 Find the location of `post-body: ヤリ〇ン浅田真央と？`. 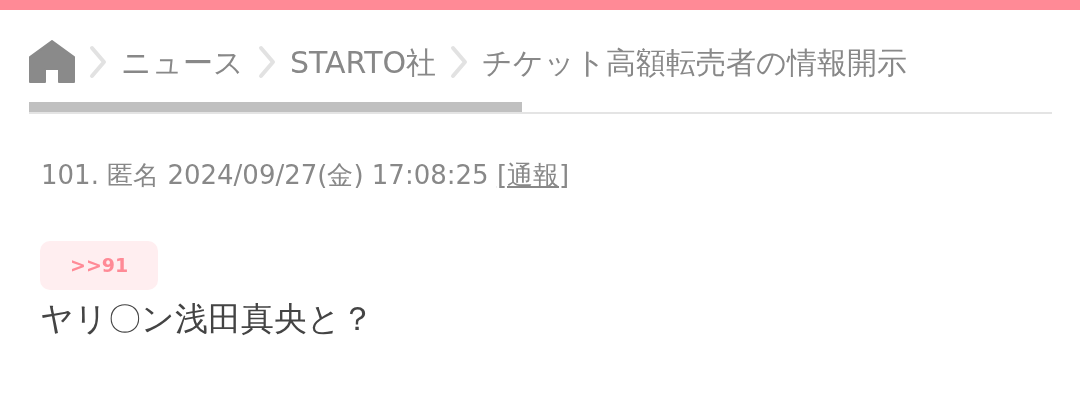

post-body: ヤリ〇ン浅田真央と？ is located at coordinates (207, 318).